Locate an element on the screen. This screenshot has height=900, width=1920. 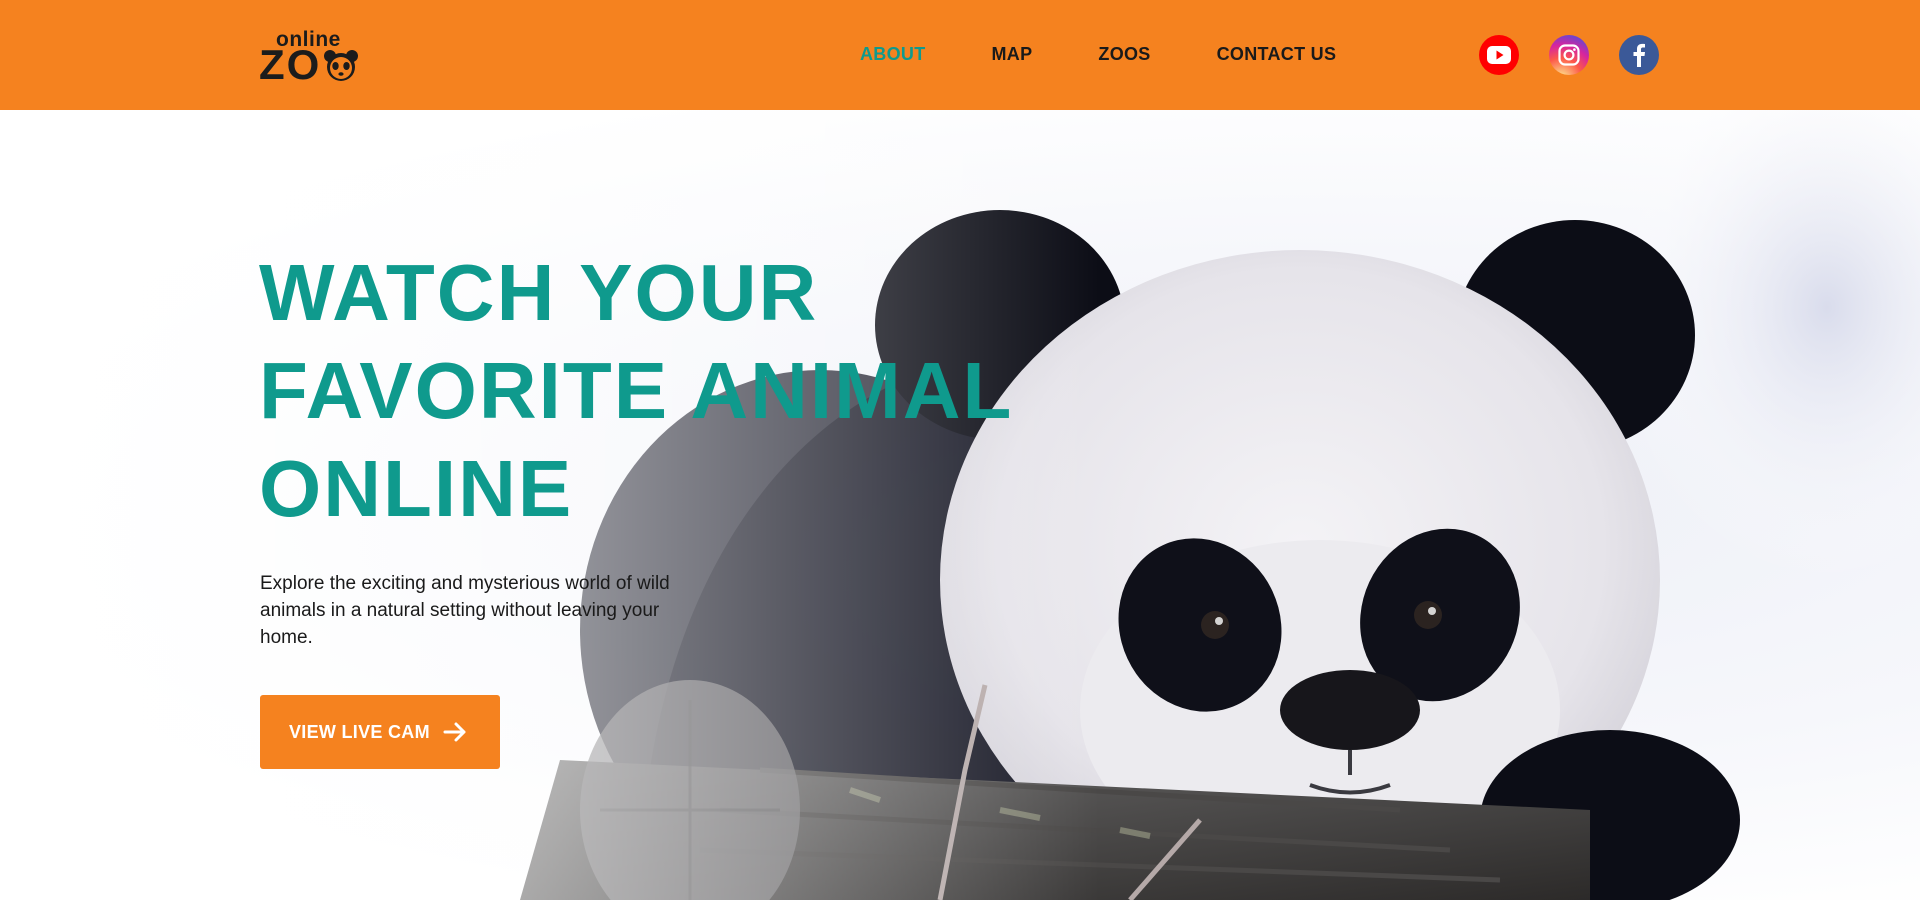
hero-title-line-3: ONLINE is located at coordinates (416, 488).